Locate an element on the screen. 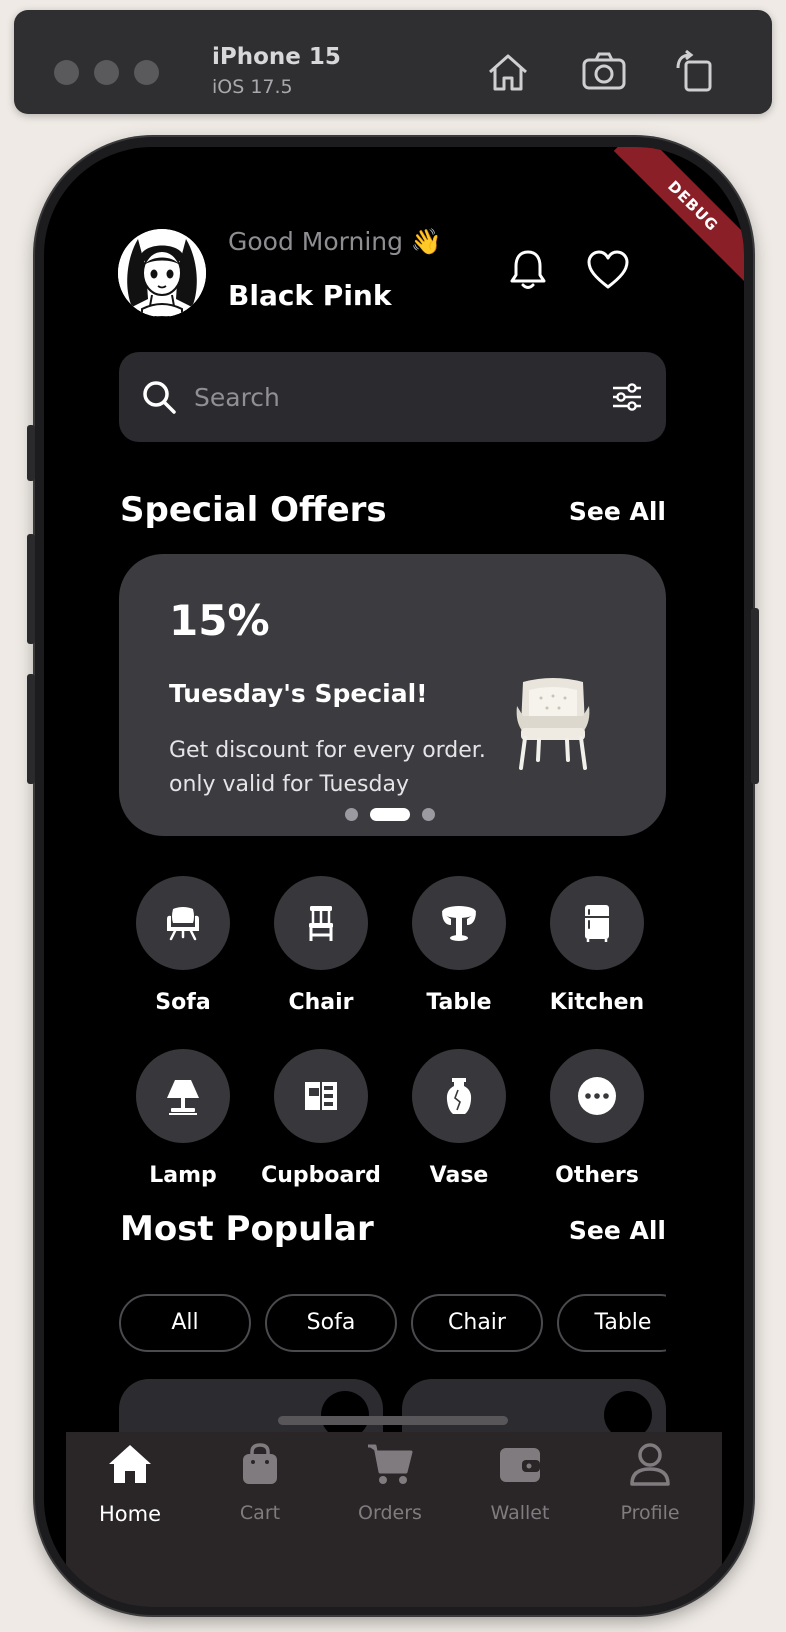  cupboard-icon is located at coordinates (321, 1096).